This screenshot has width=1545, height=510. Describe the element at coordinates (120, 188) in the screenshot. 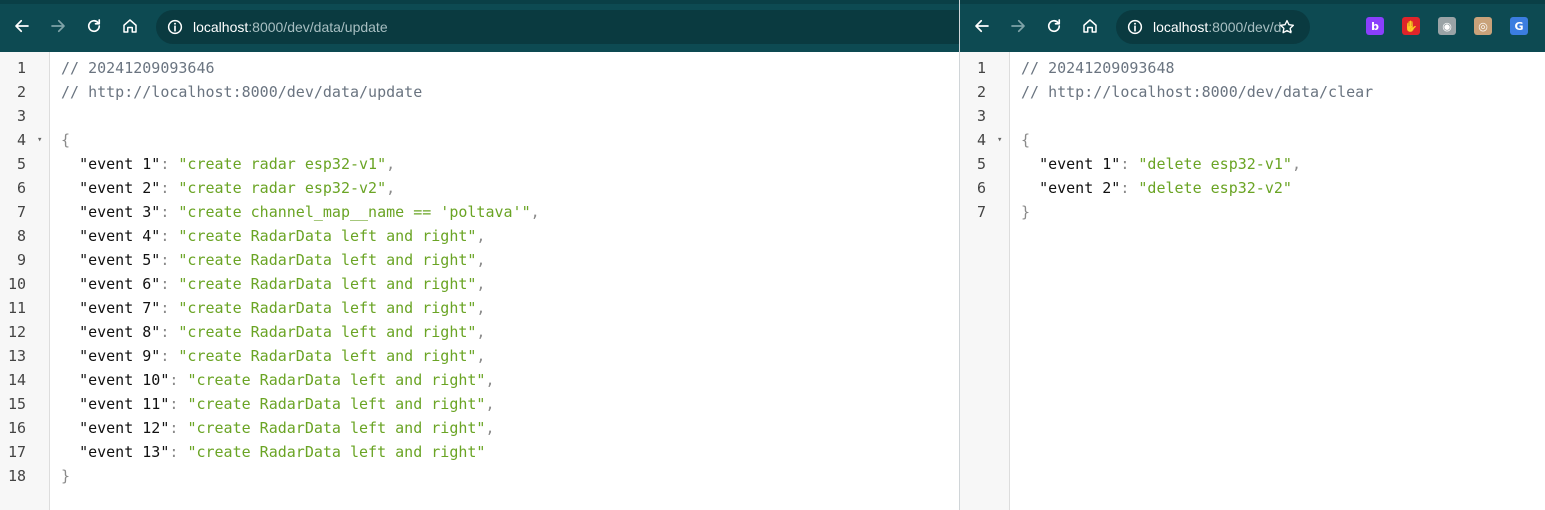

I see `json-key: "event 2"` at that location.